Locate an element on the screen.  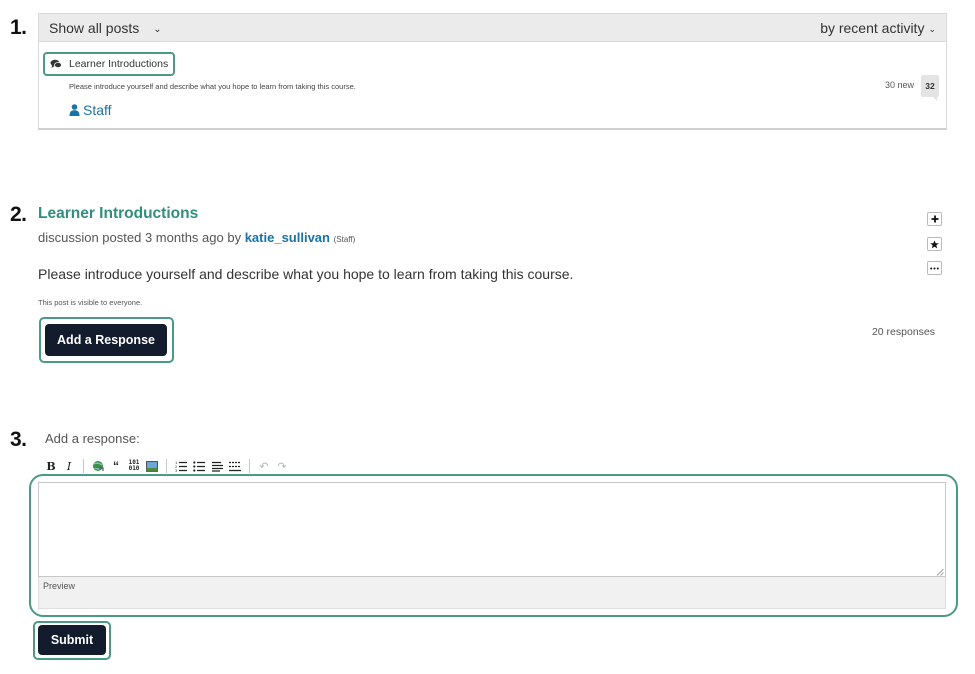
post-author-link: katie_sullivan is located at coordinates (287, 237).